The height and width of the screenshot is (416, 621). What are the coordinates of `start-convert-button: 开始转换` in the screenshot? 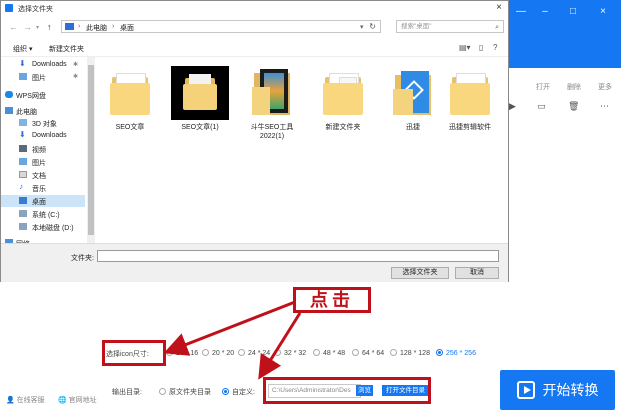 It's located at (557, 390).